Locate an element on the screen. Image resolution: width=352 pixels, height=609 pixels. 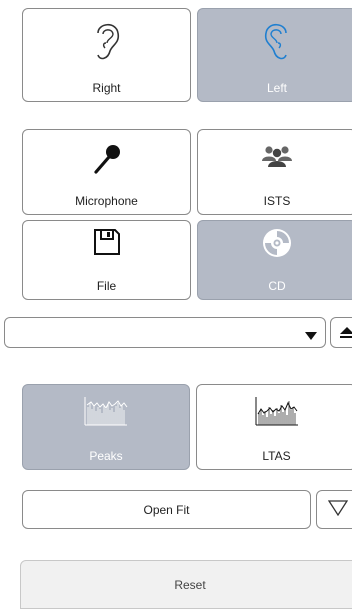
left-ear-icon is located at coordinates (275, 42).